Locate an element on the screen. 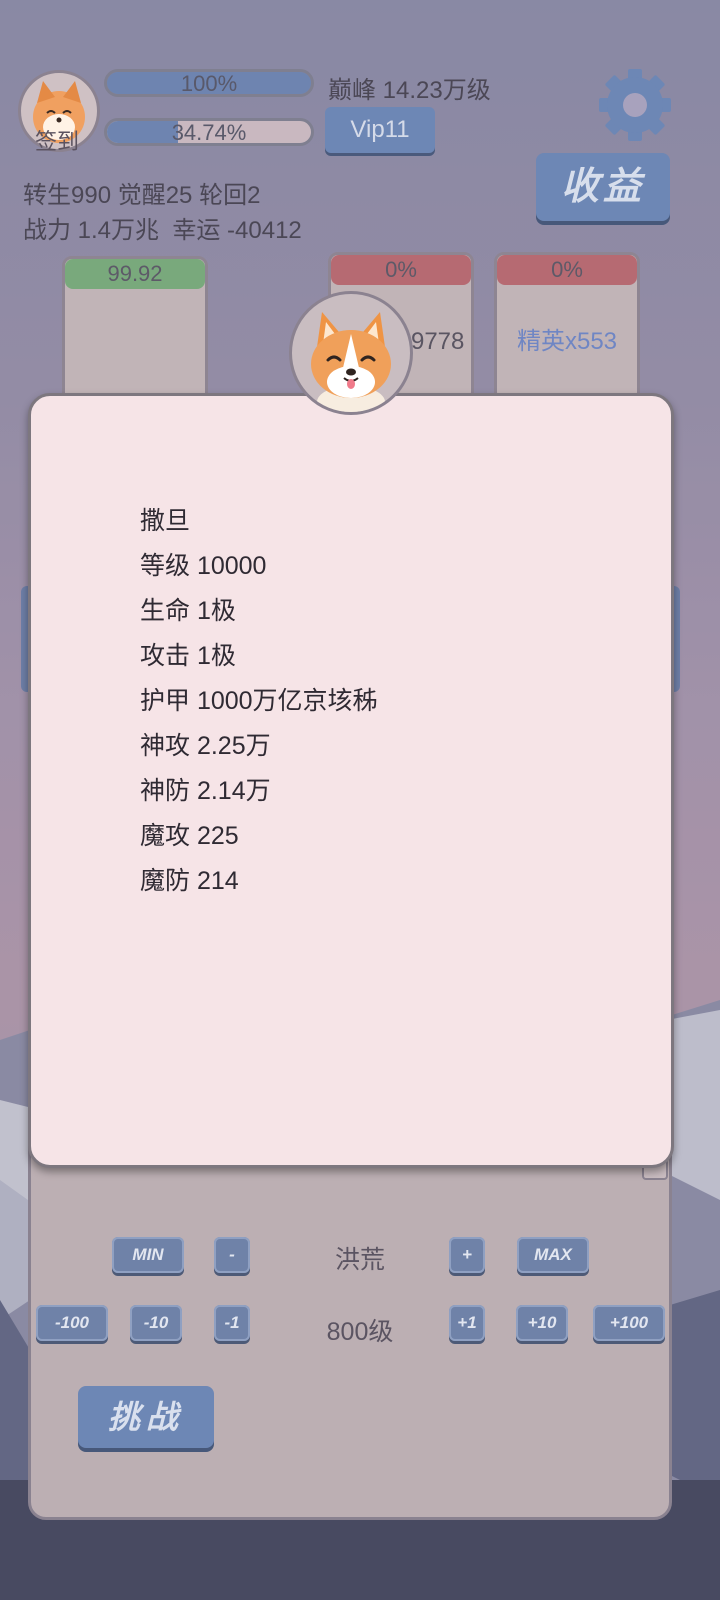  corgi-icon is located at coordinates (351, 362).